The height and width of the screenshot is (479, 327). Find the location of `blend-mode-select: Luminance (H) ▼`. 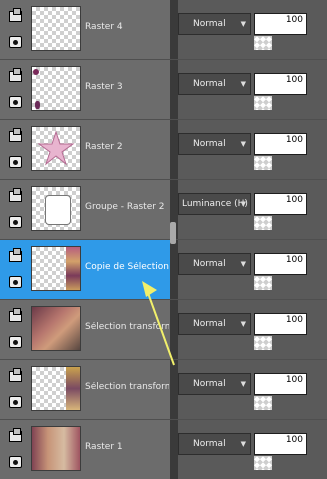

blend-mode-select: Luminance (H) ▼ is located at coordinates (214, 204).